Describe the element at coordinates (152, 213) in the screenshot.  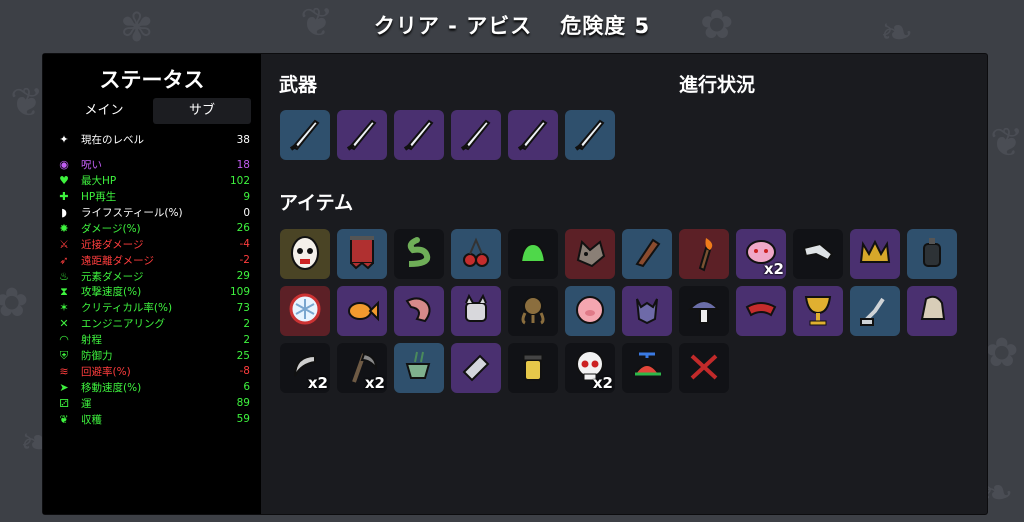
I see `stat-row: ◗ ライフスティール(%) 0` at that location.